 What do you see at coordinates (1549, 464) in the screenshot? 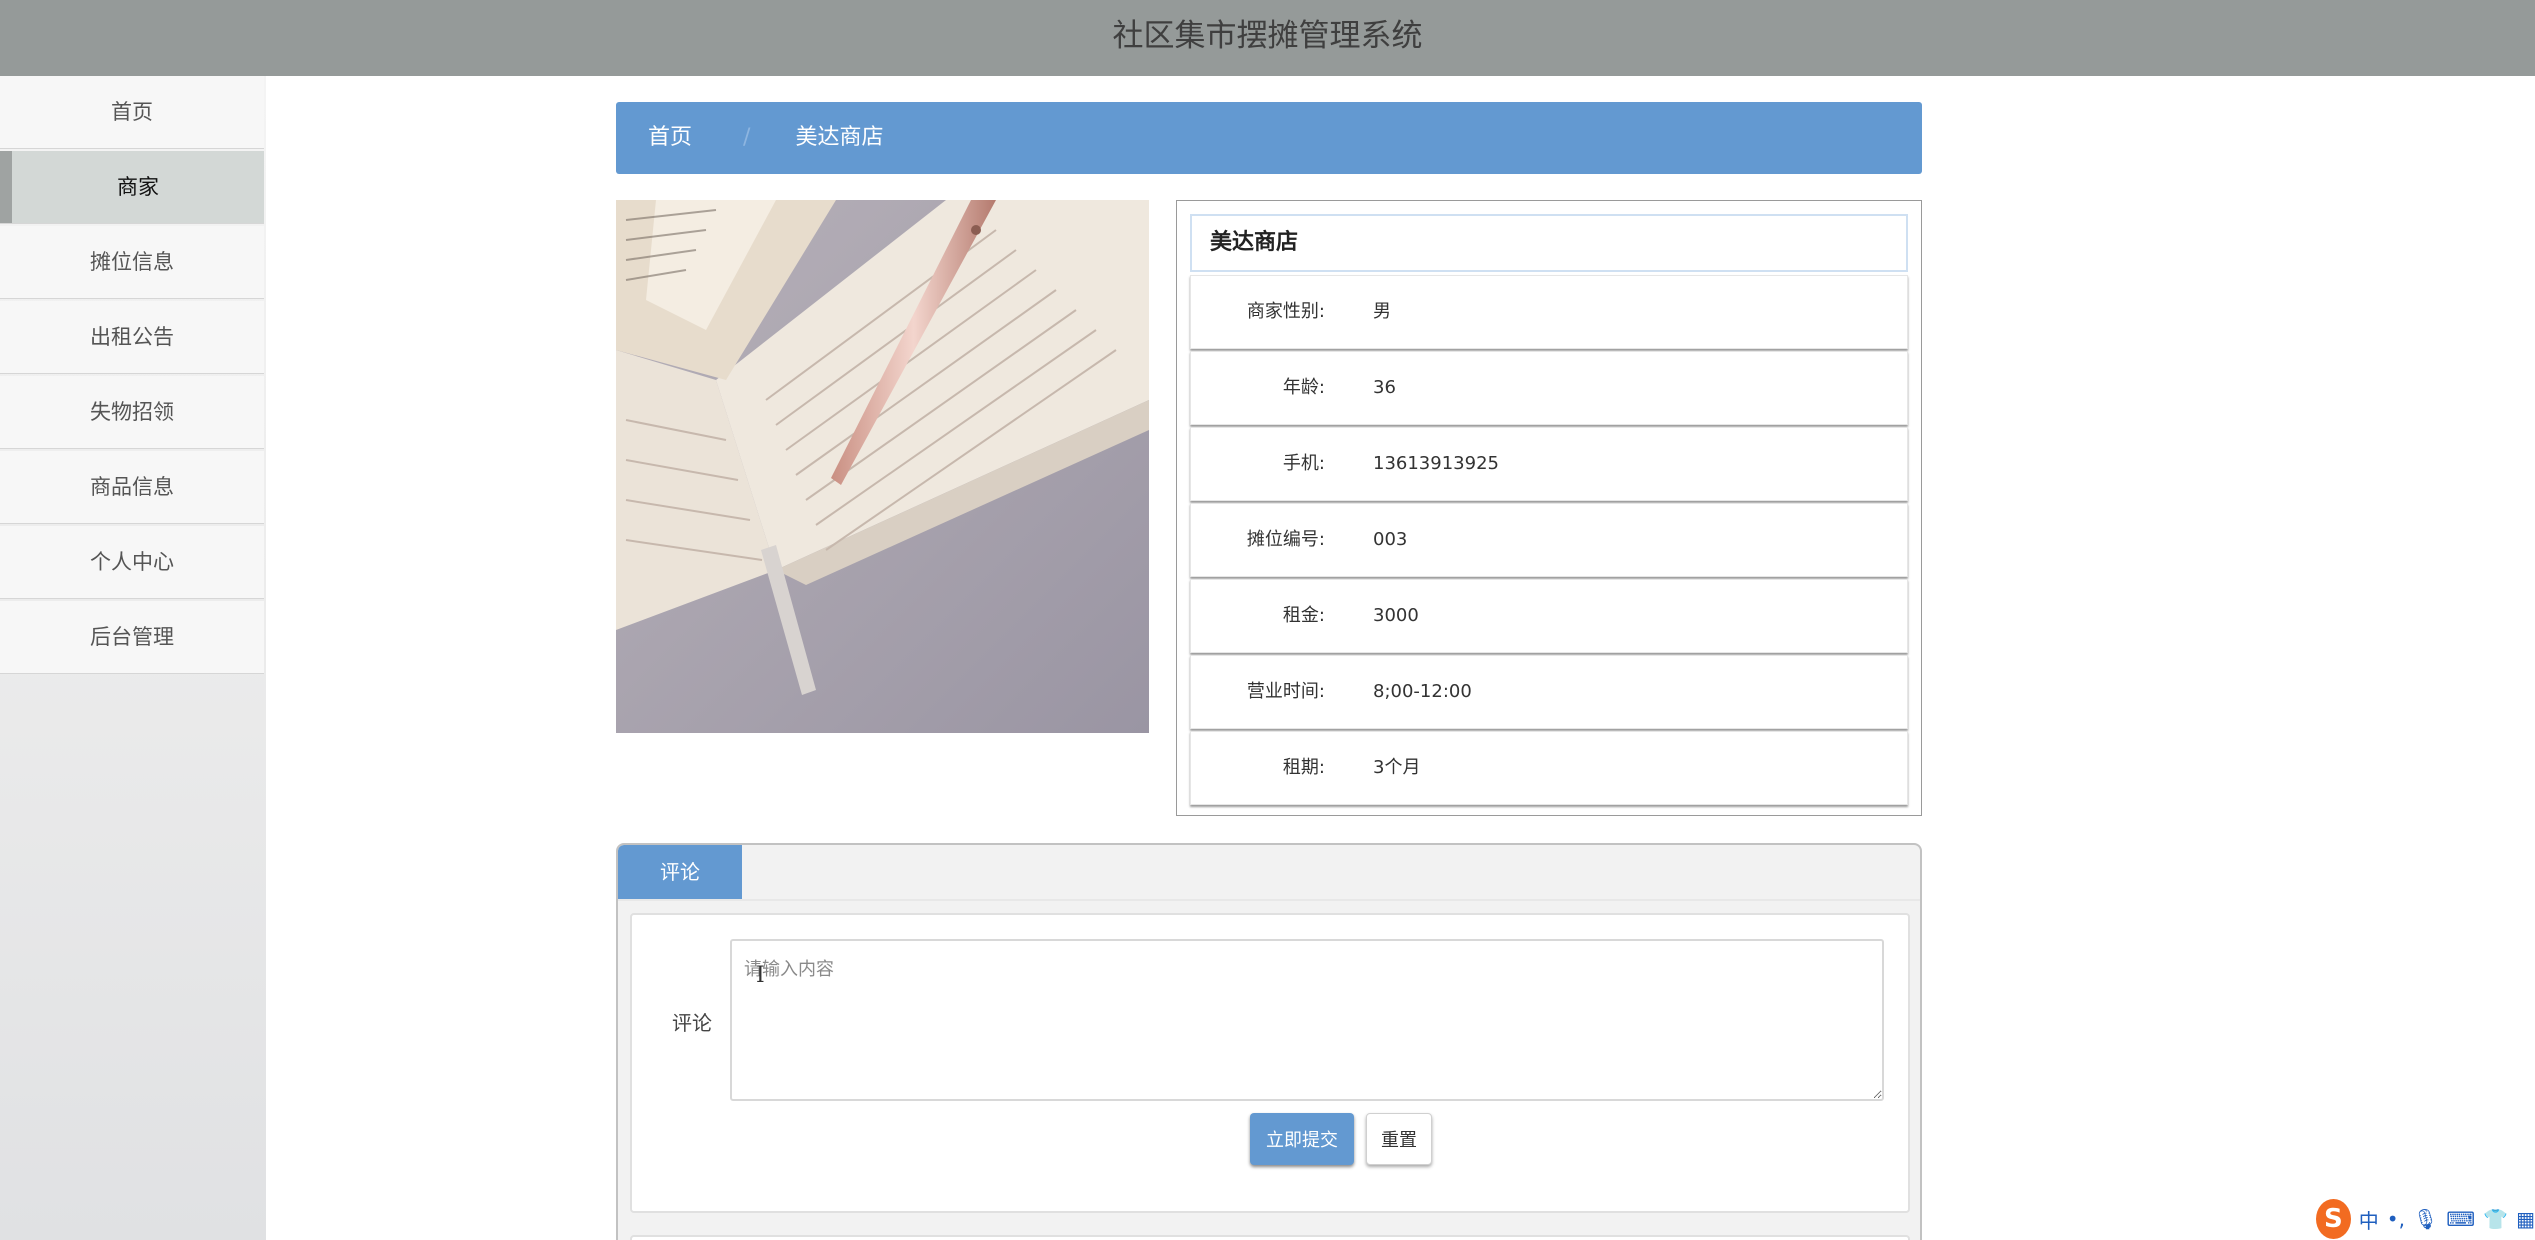
I see `info-row-phone: 手机: 13613913925` at bounding box center [1549, 464].